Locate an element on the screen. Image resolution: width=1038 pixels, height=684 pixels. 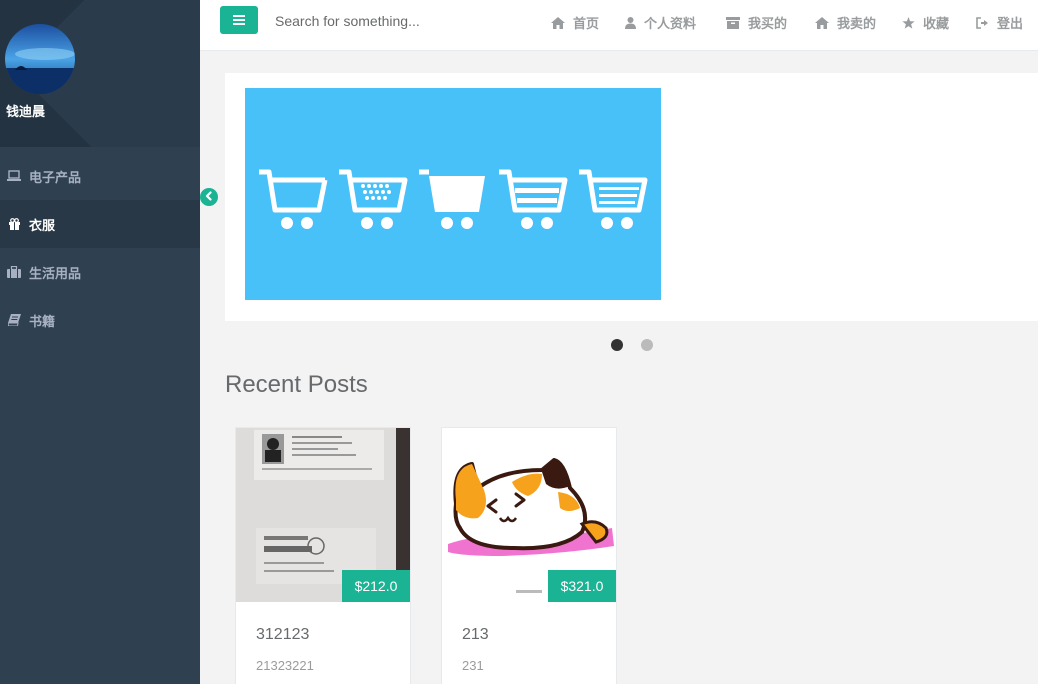
section-title: Recent Posts is located at coordinates (296, 384).